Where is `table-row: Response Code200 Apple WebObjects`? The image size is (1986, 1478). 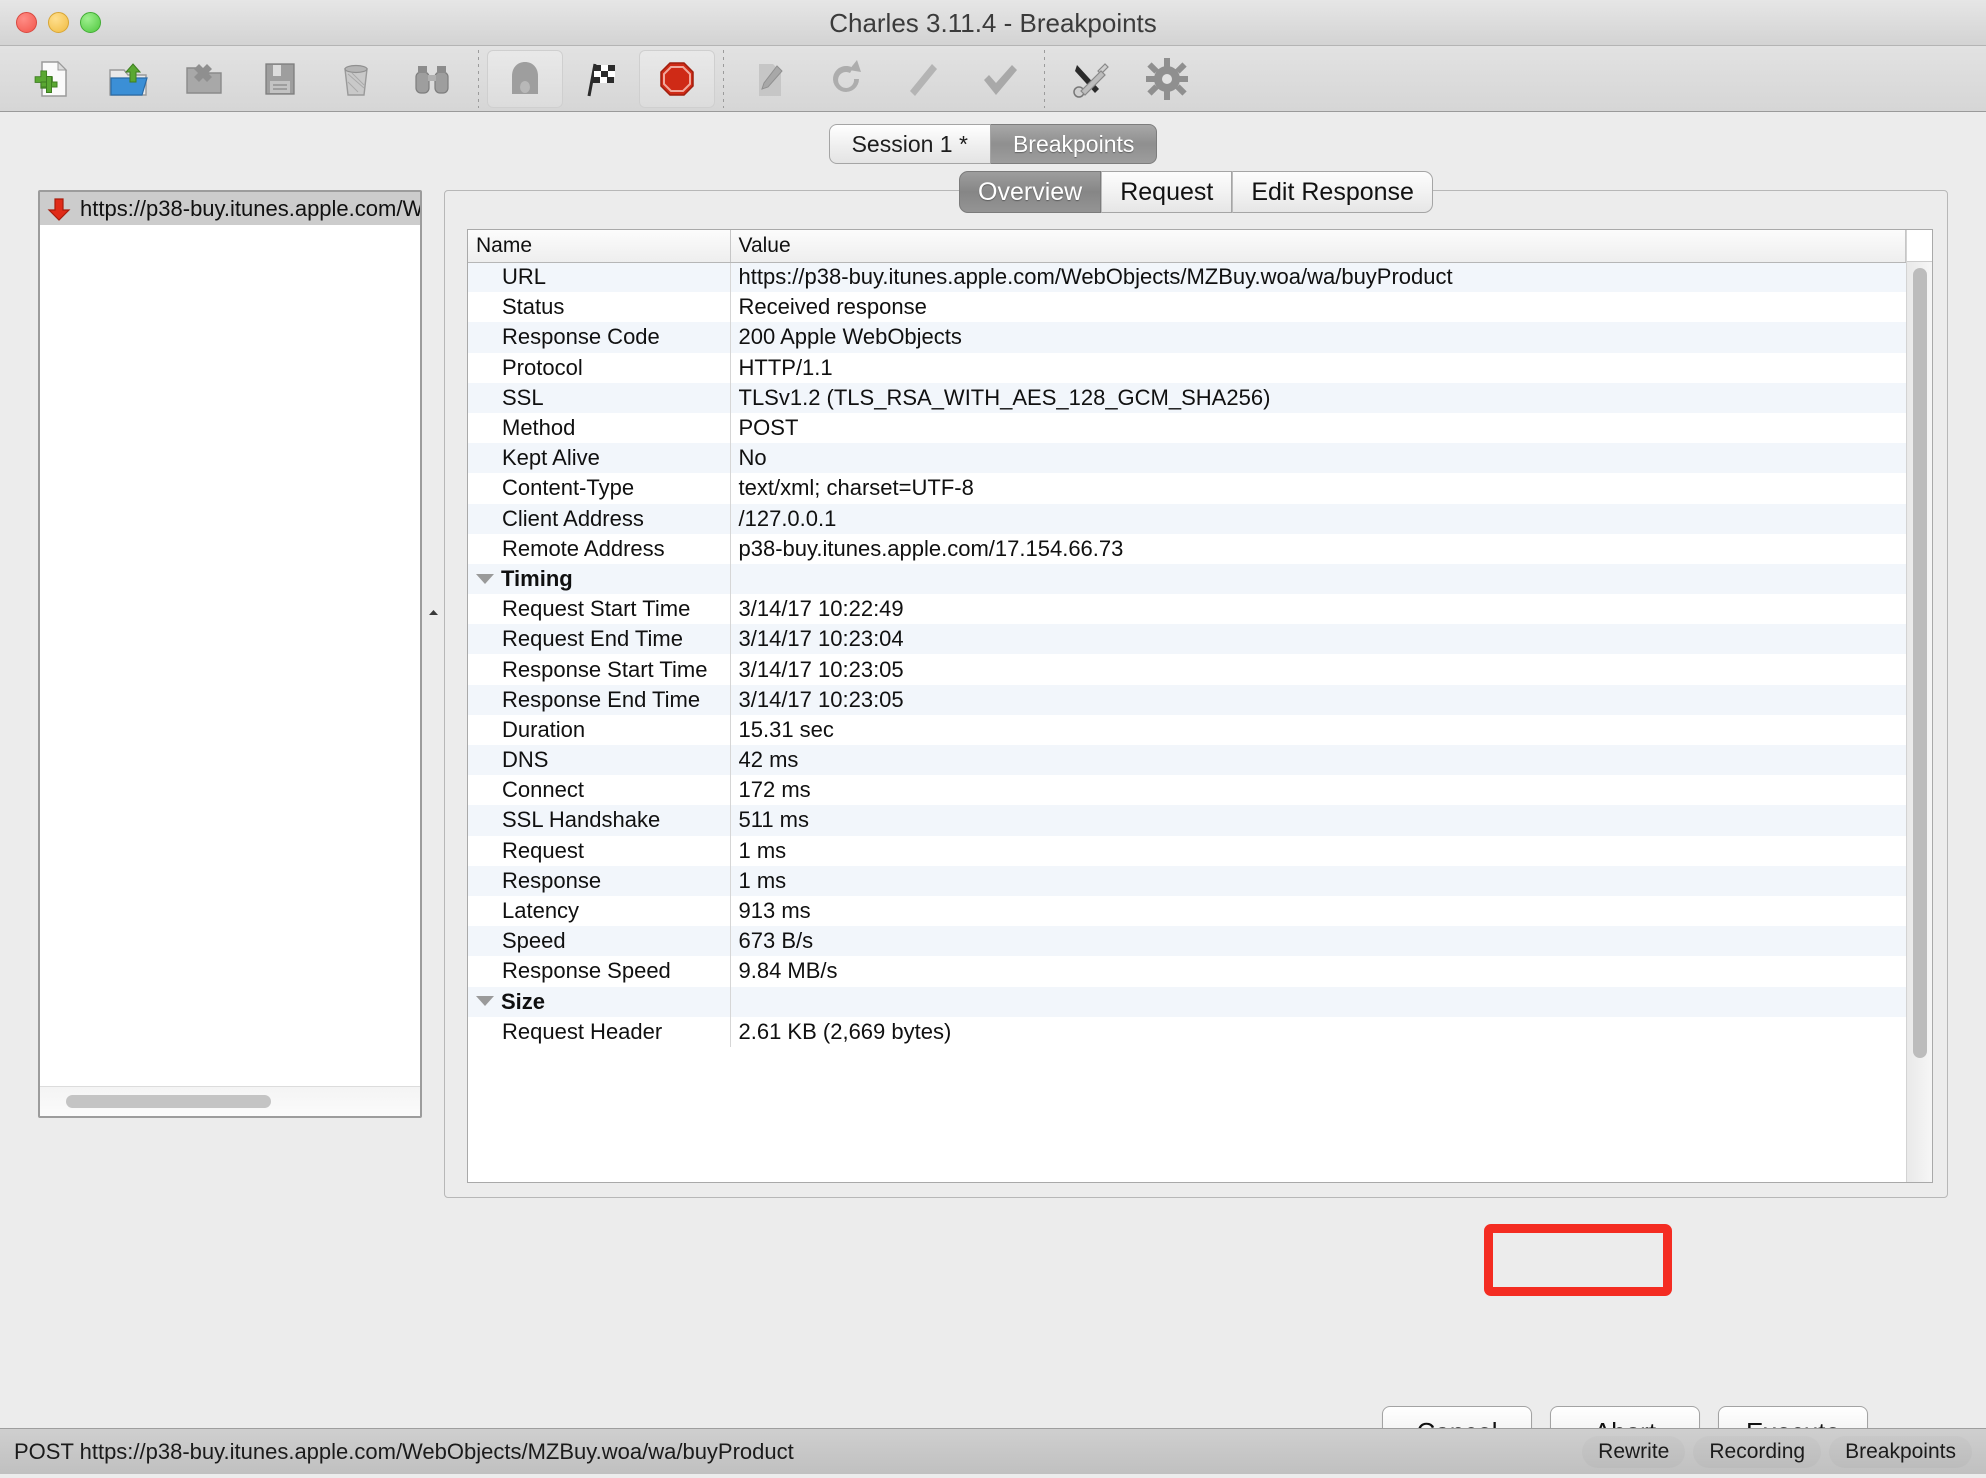
table-row: Response Code200 Apple WebObjects is located at coordinates (1187, 337).